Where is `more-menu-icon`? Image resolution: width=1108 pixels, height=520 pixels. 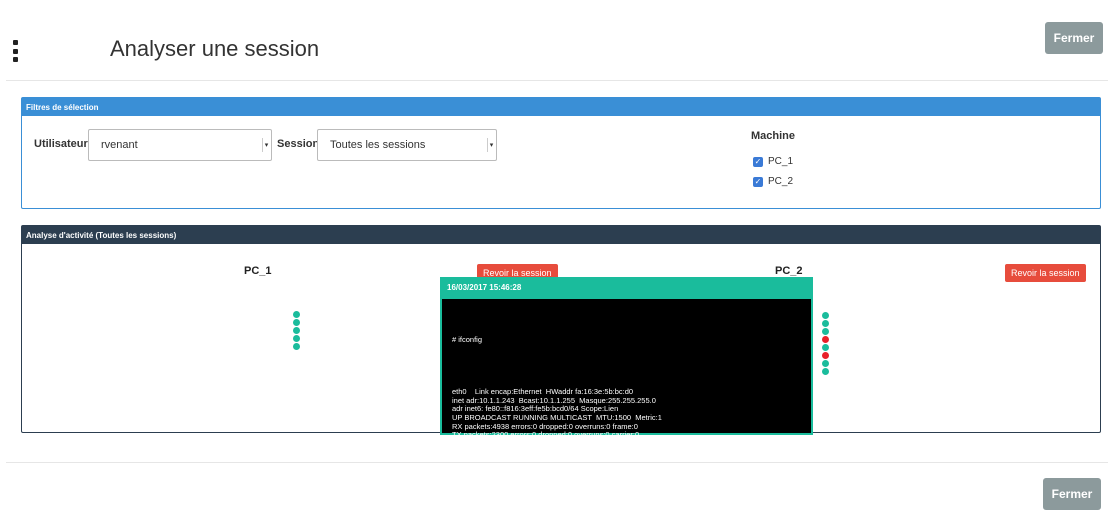 more-menu-icon is located at coordinates (15, 51).